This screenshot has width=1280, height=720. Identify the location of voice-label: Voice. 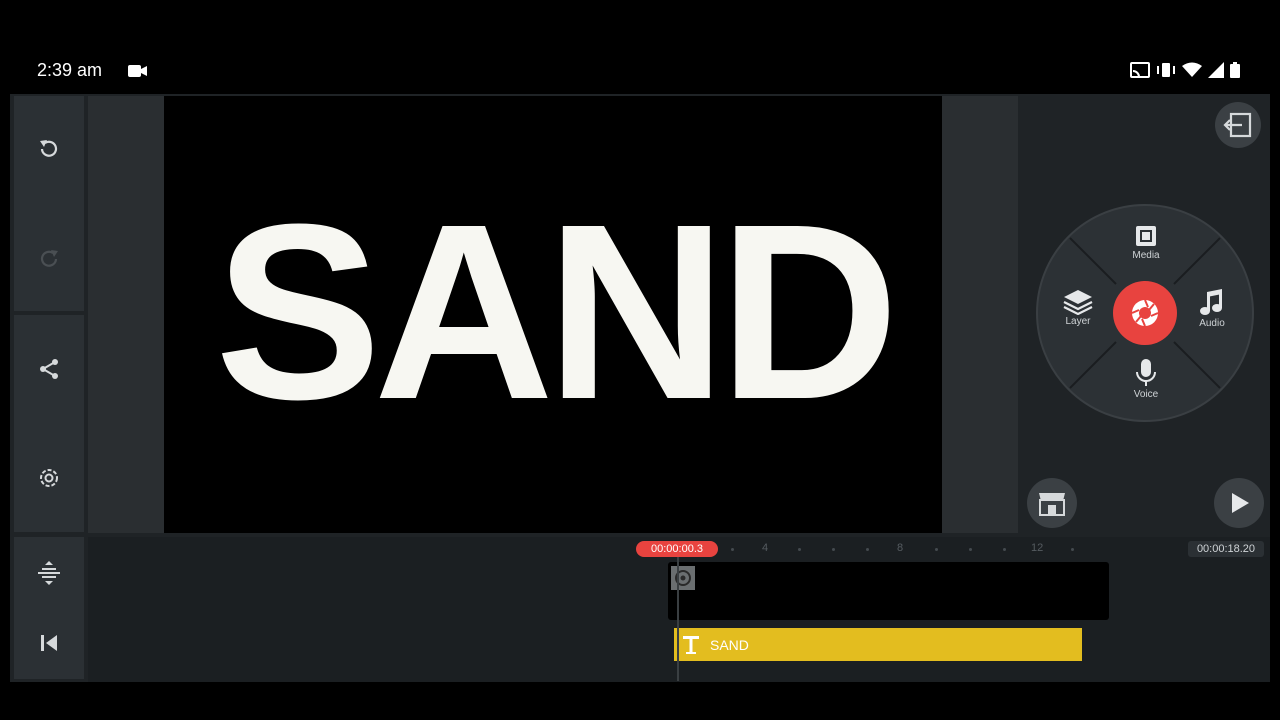
(1146, 394).